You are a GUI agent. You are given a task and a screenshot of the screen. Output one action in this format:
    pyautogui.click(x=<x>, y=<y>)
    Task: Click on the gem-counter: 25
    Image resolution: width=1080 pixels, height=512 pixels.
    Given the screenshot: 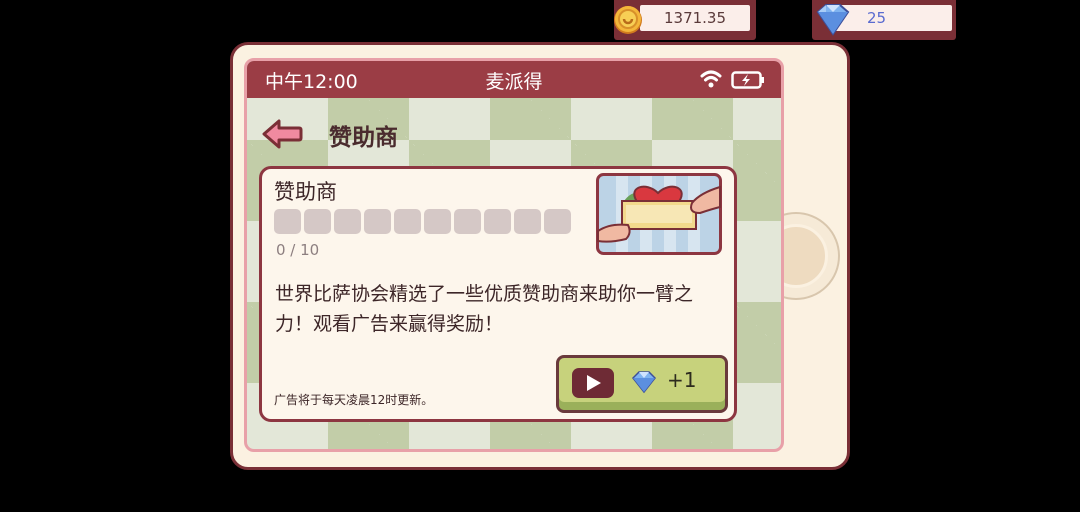 What is the action you would take?
    pyautogui.click(x=884, y=20)
    